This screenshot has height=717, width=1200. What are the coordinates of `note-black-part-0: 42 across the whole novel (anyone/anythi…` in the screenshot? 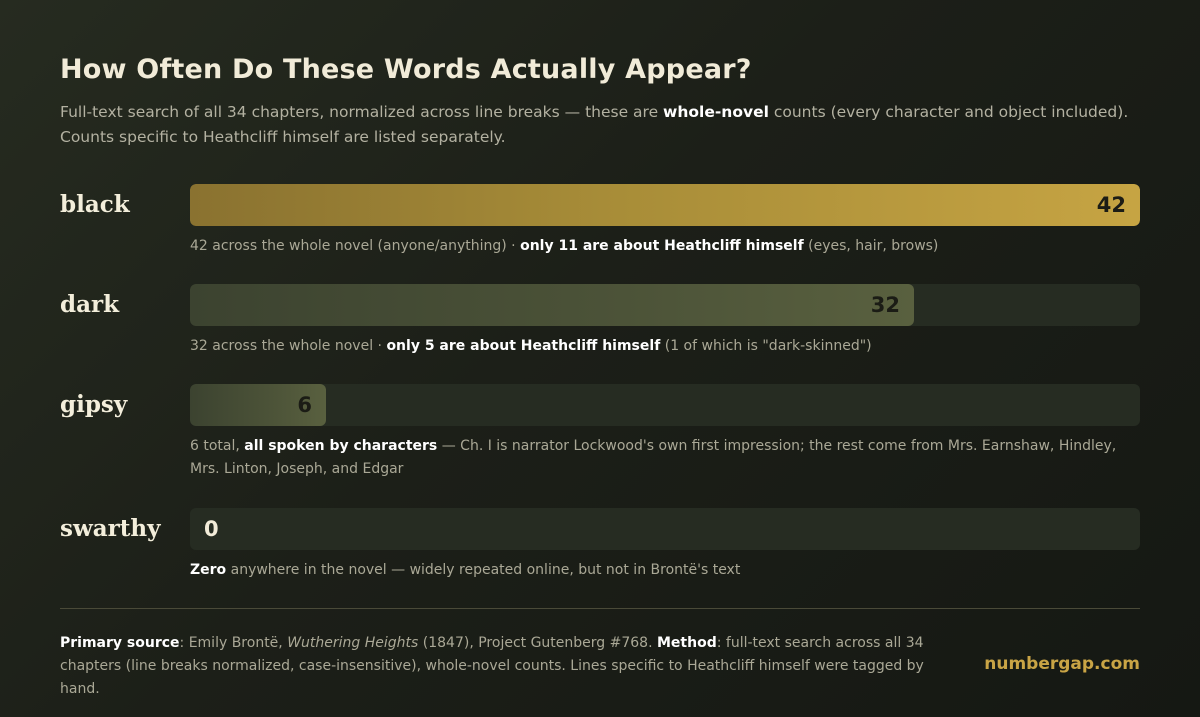 It's located at (355, 246).